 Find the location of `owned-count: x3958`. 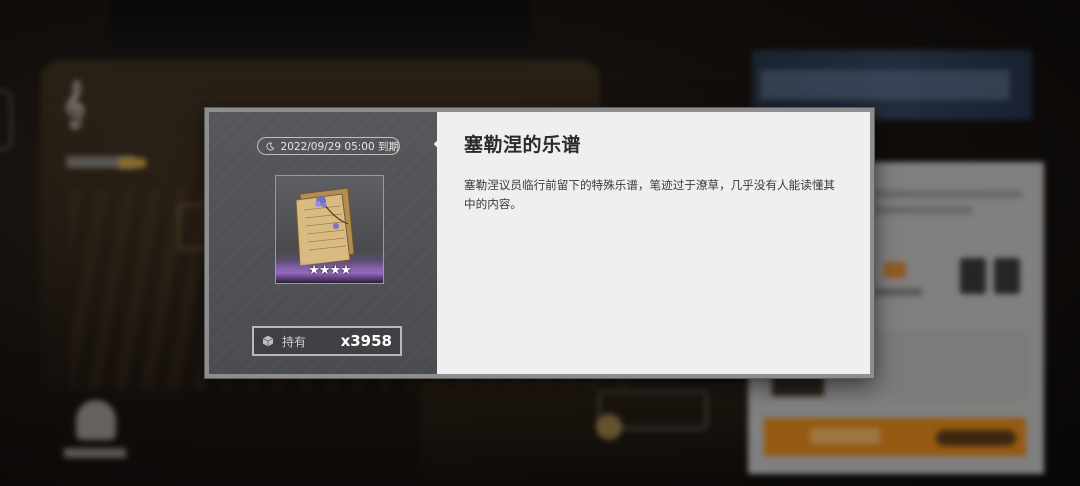

owned-count: x3958 is located at coordinates (366, 341).